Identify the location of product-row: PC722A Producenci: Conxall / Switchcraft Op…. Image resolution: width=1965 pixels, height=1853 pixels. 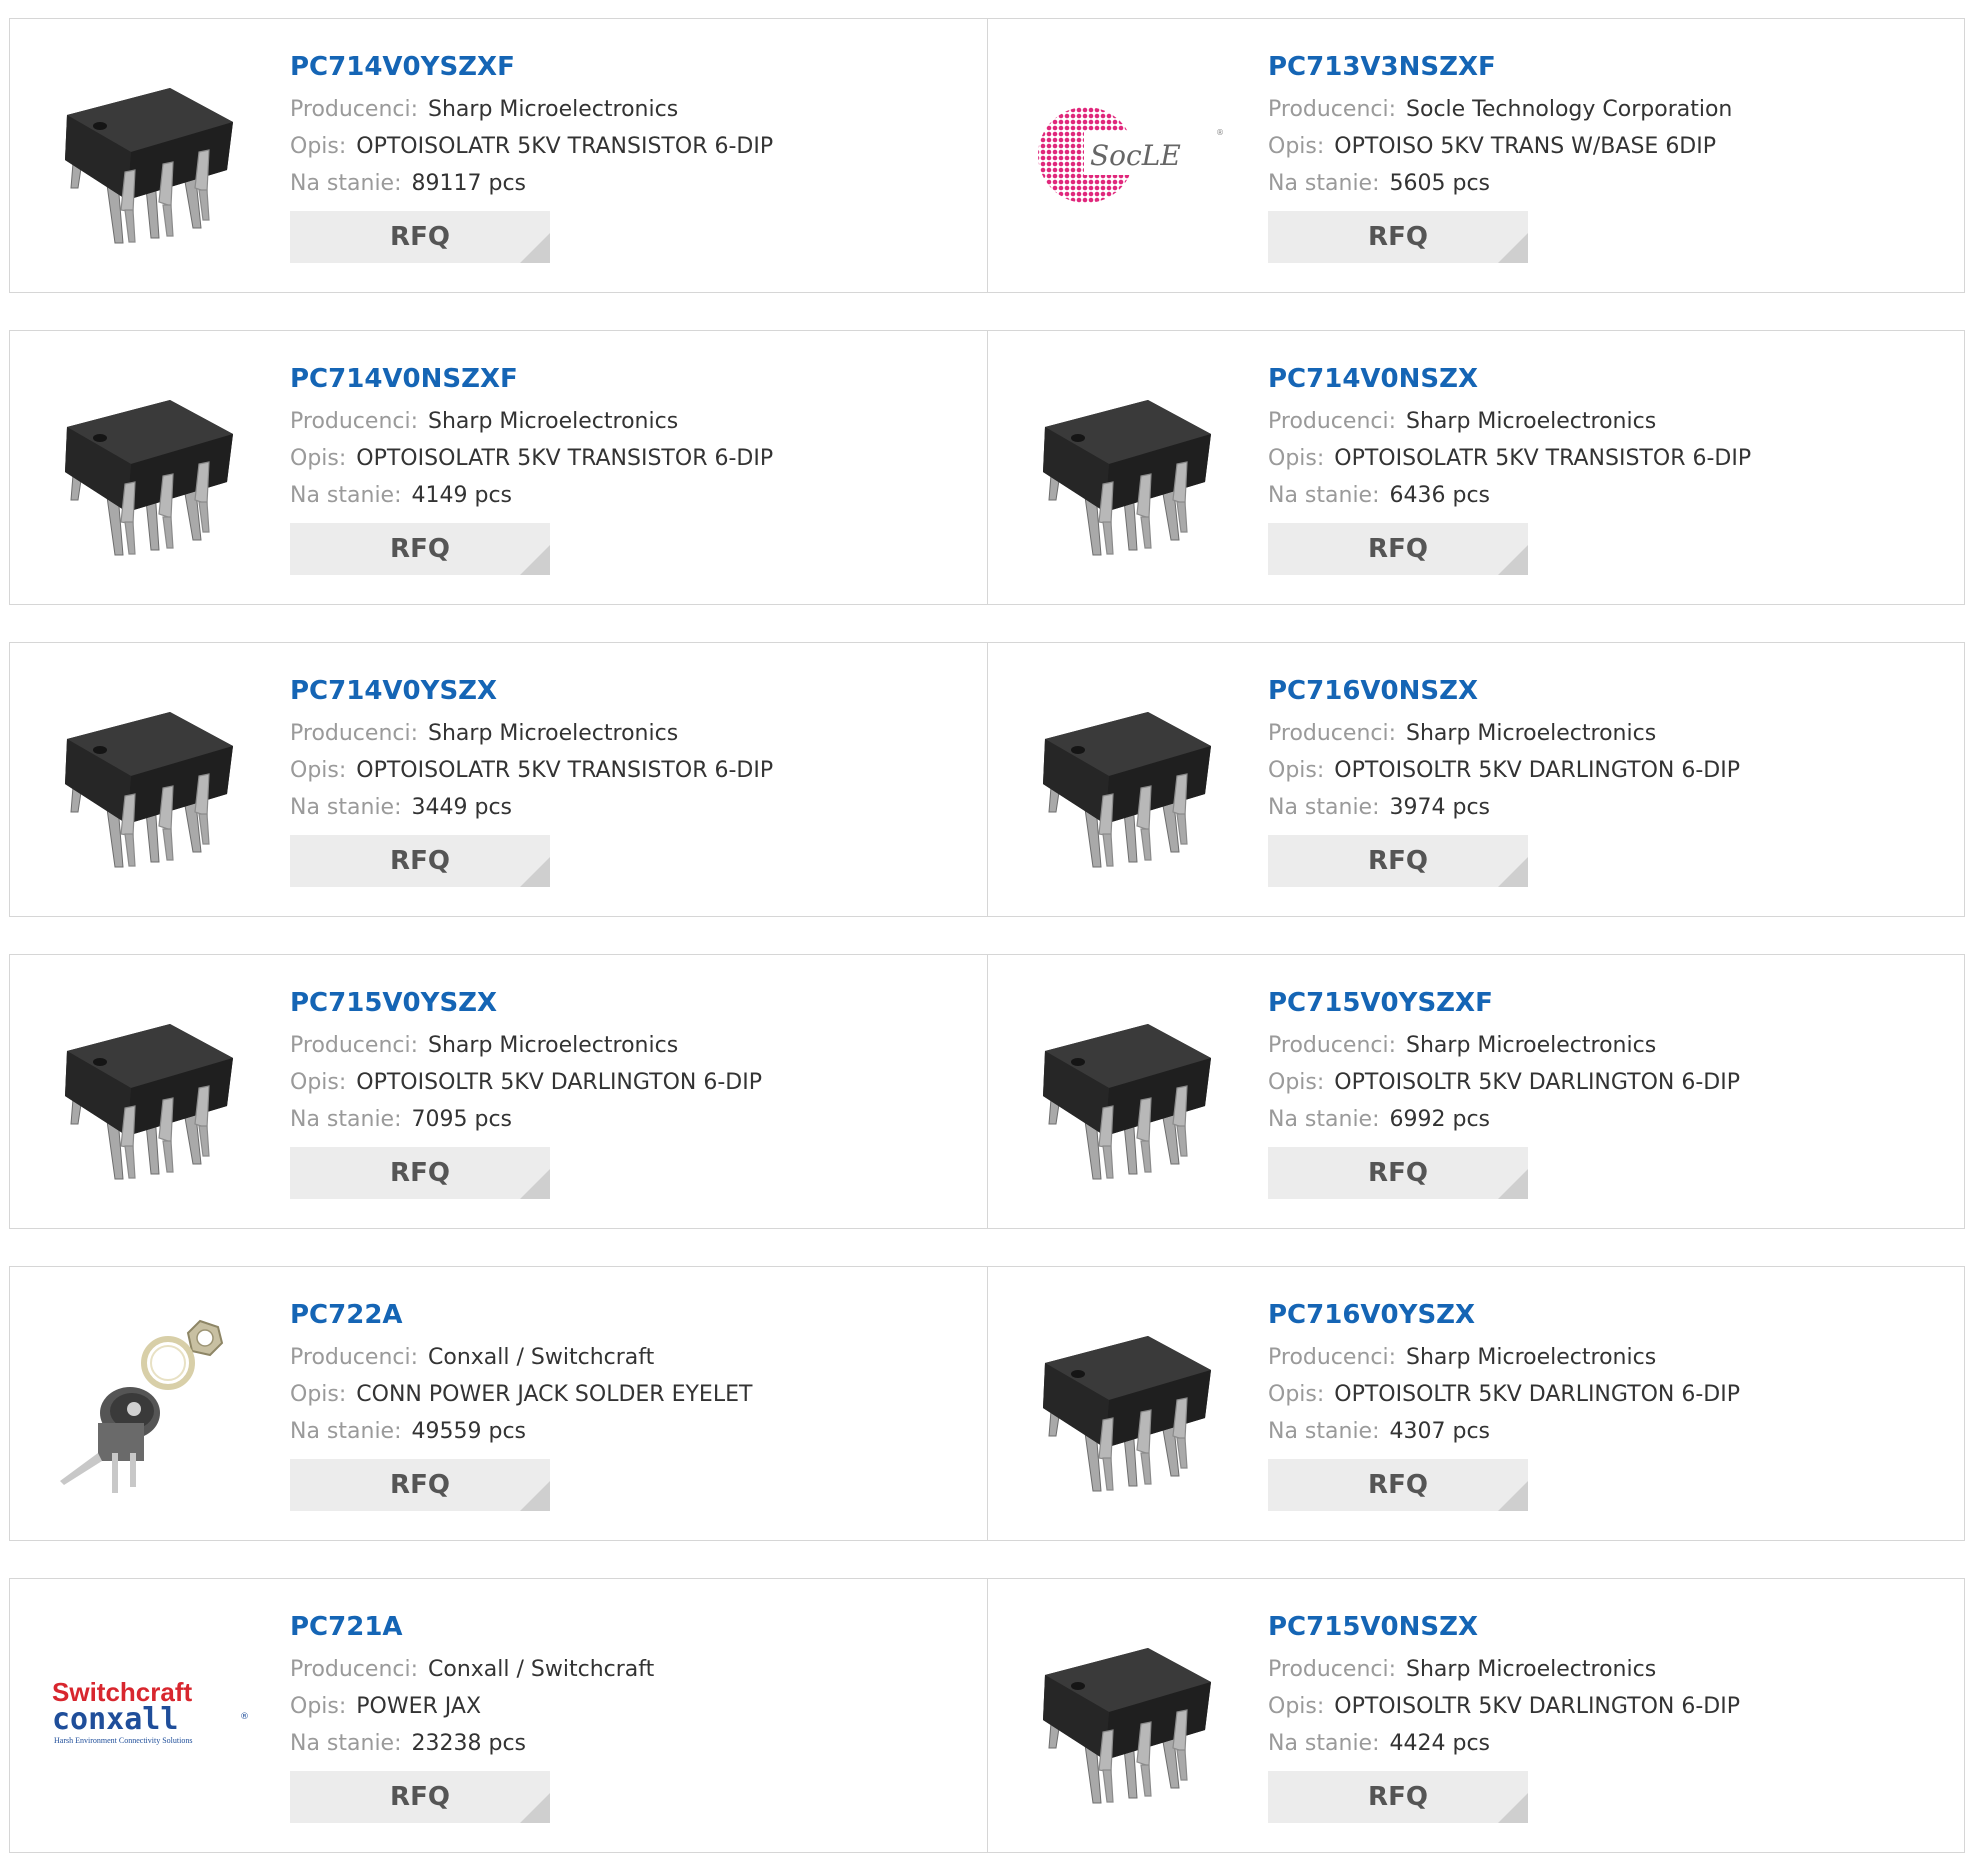
(987, 1403).